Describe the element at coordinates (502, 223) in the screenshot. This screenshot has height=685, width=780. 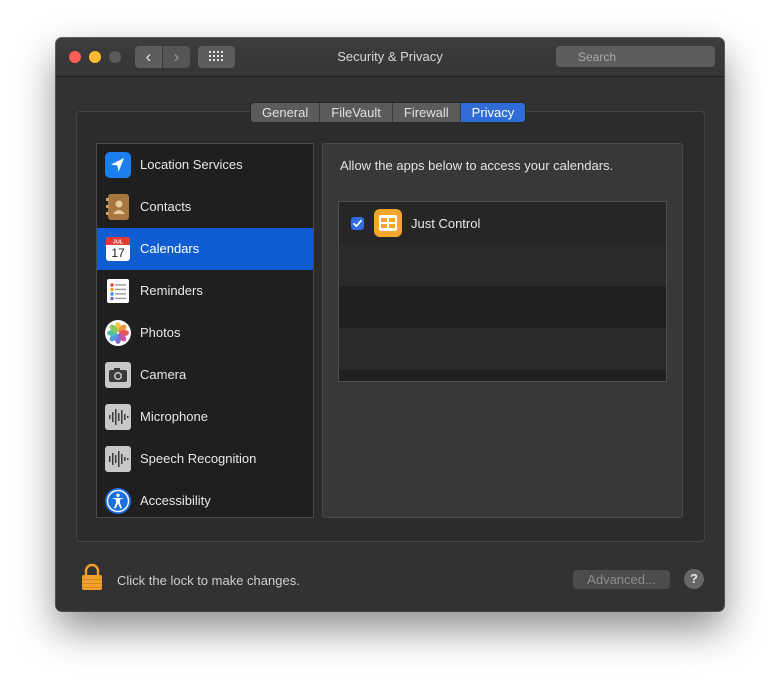
I see `table-row: Just Control` at that location.